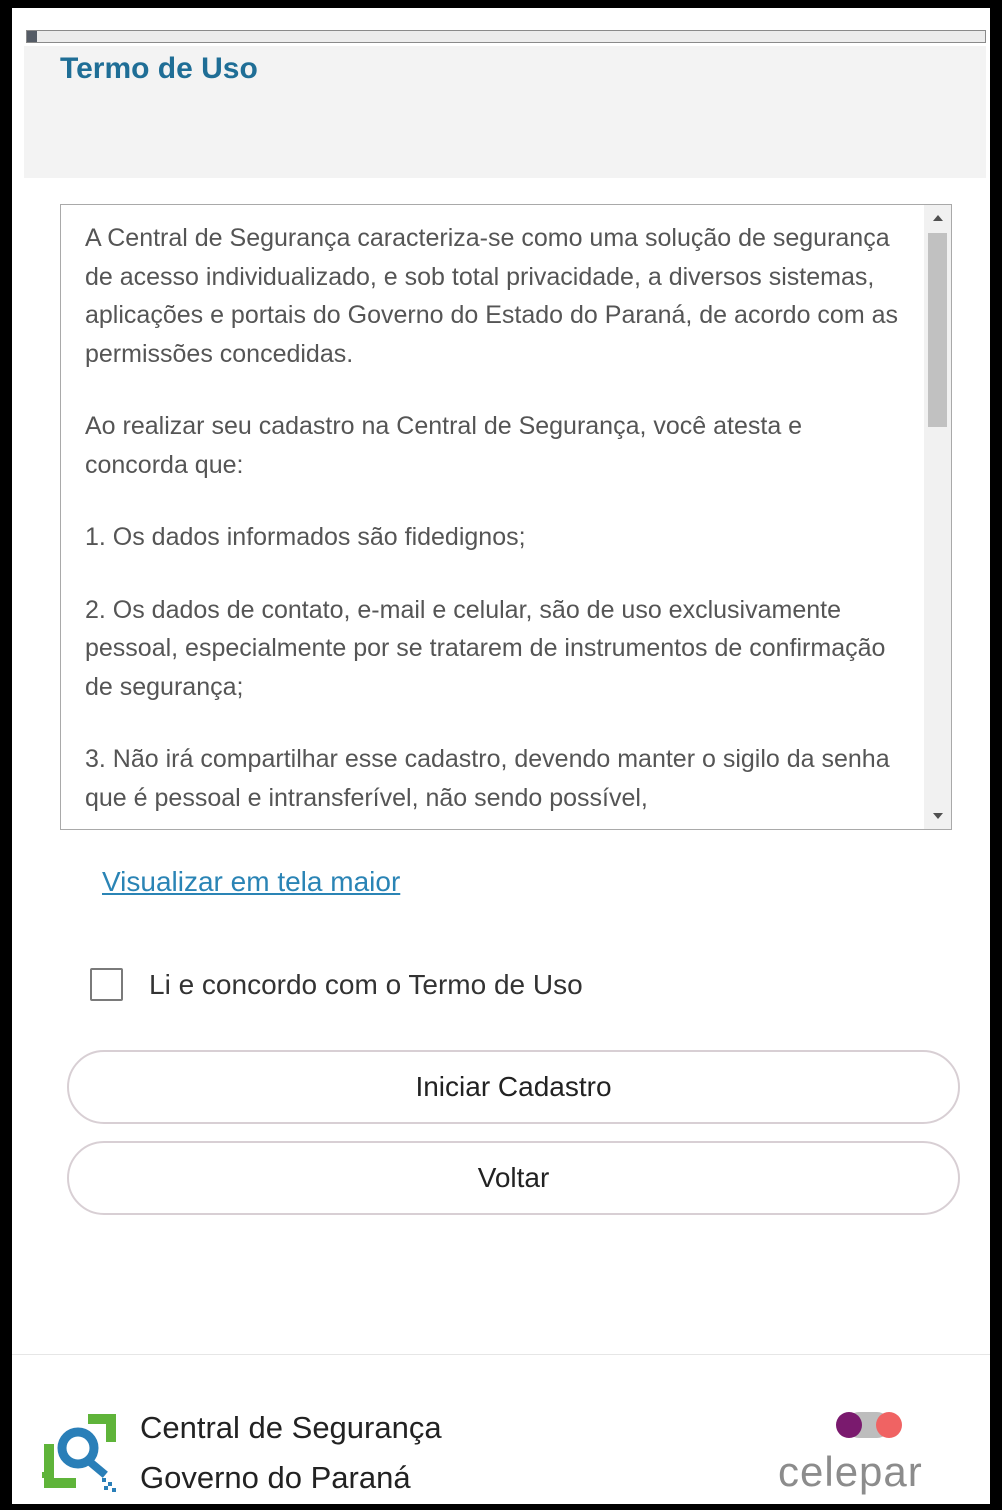 The height and width of the screenshot is (1510, 1002). Describe the element at coordinates (501, 1354) in the screenshot. I see `footer-divider` at that location.